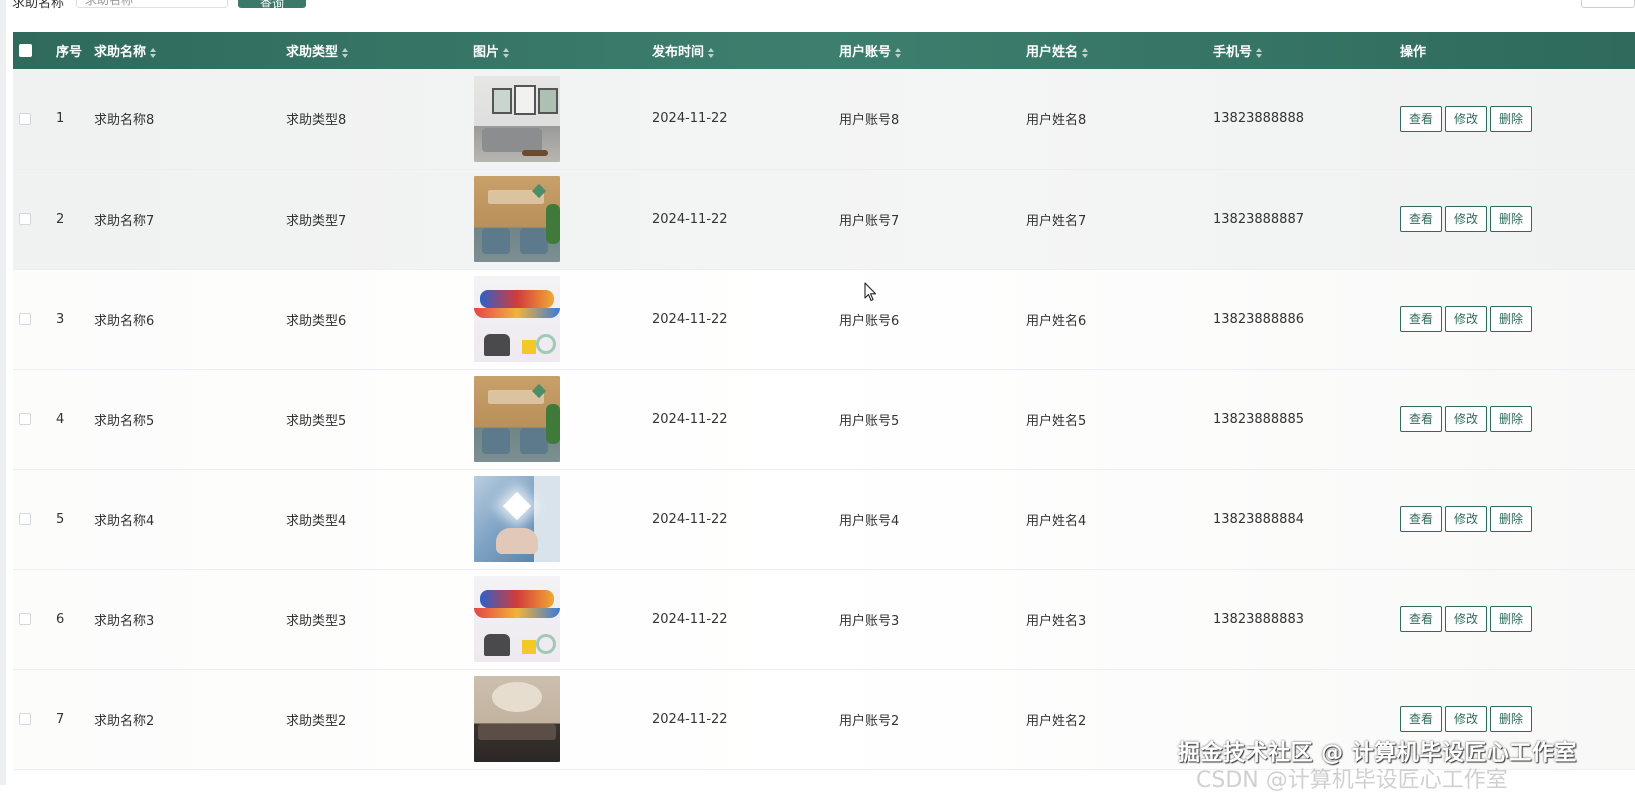 The width and height of the screenshot is (1635, 794). What do you see at coordinates (1258, 619) in the screenshot?
I see `cell-phone-text: 13823888883` at bounding box center [1258, 619].